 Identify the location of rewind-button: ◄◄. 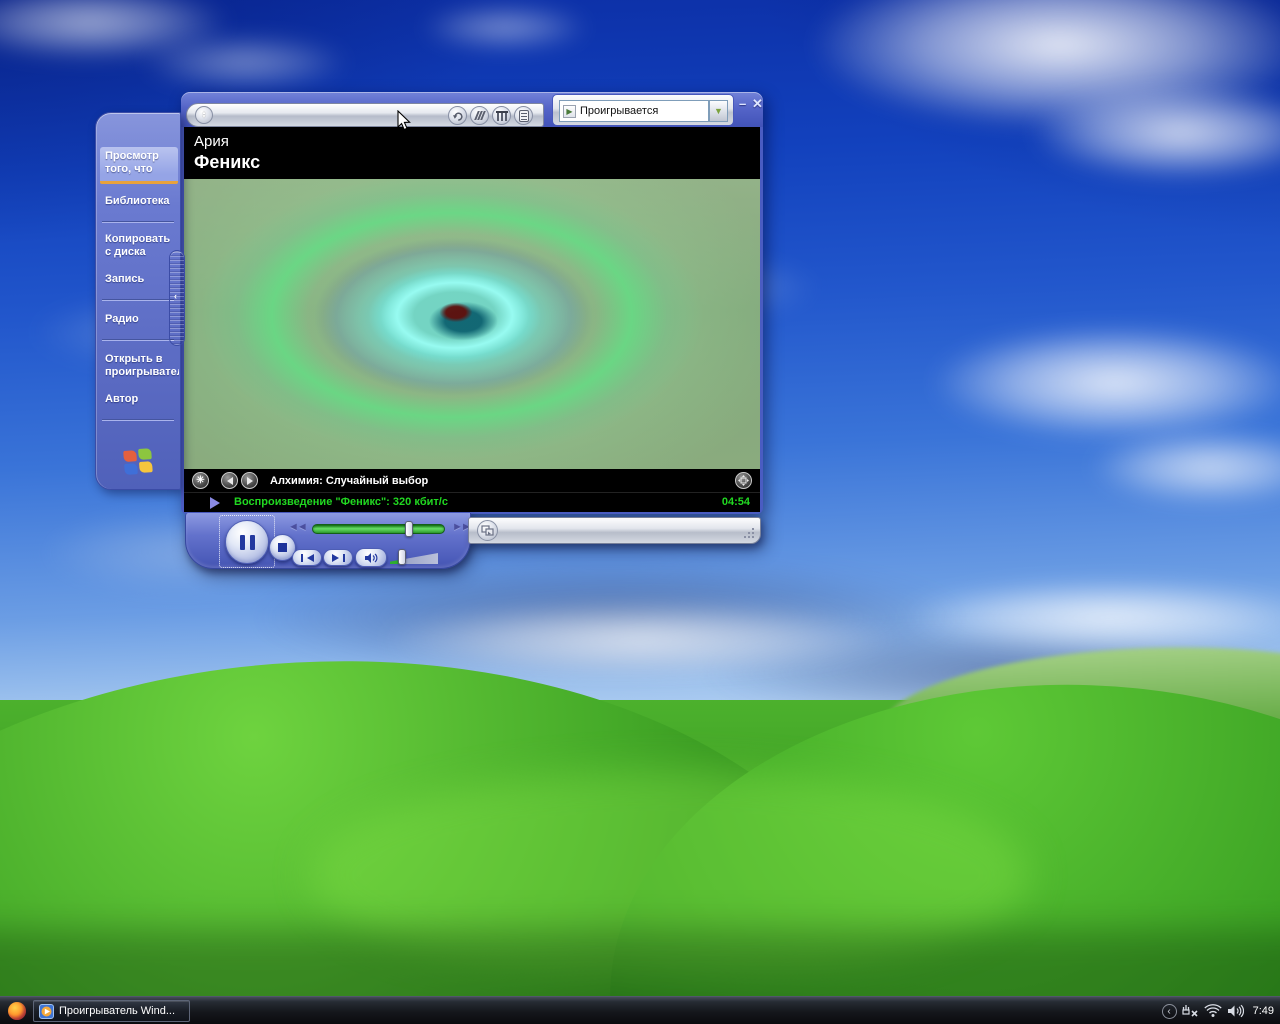
(298, 527).